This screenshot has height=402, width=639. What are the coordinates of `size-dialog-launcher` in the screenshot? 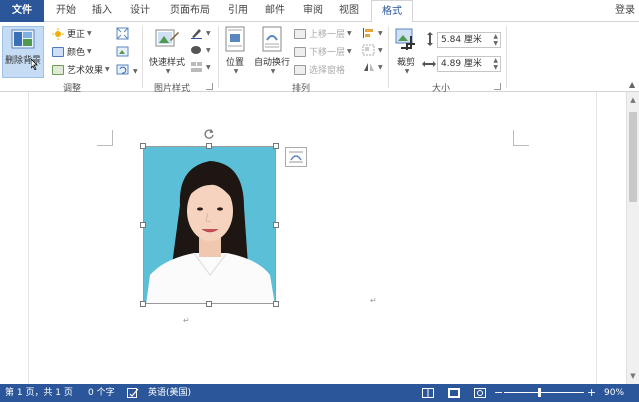 It's located at (497, 86).